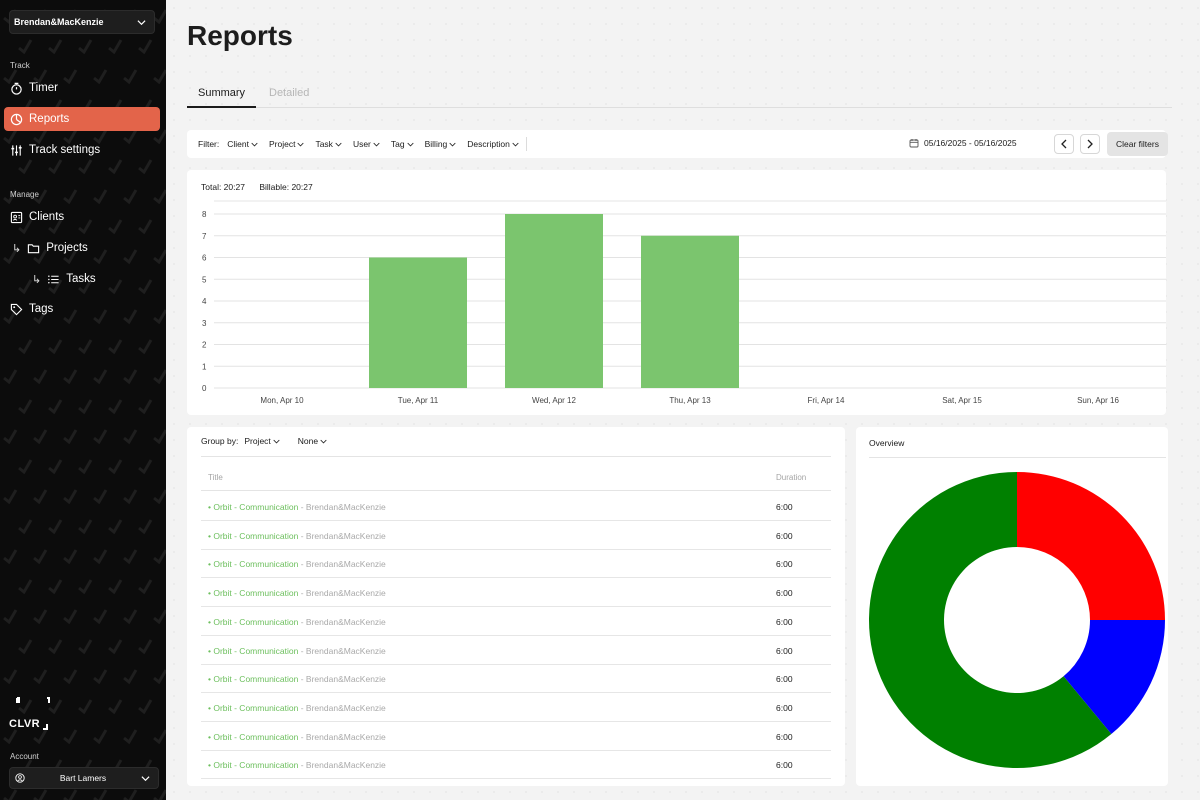  What do you see at coordinates (20, 778) in the screenshot?
I see `user-circle-icon` at bounding box center [20, 778].